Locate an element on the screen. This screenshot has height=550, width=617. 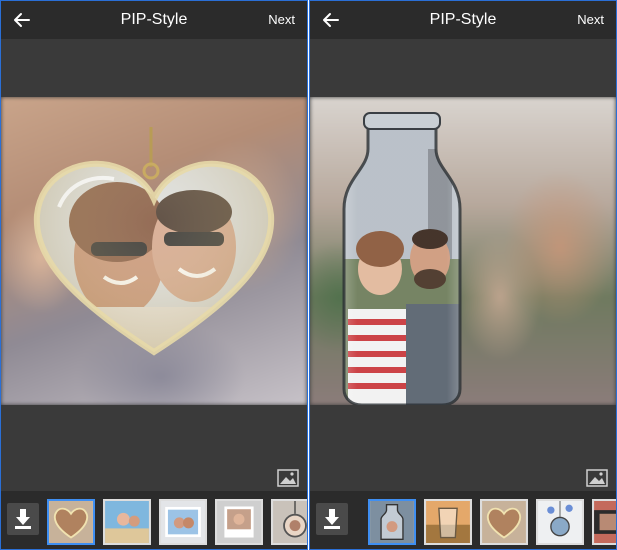
glass-bottle-frame is located at coordinates (402, 257).